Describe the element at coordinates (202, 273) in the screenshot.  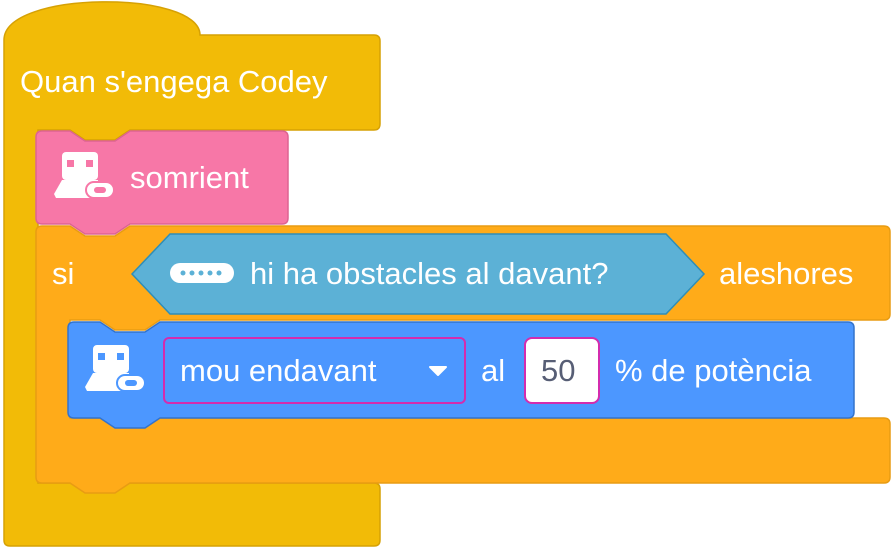
I see `ultrasonic-sensor-icon` at that location.